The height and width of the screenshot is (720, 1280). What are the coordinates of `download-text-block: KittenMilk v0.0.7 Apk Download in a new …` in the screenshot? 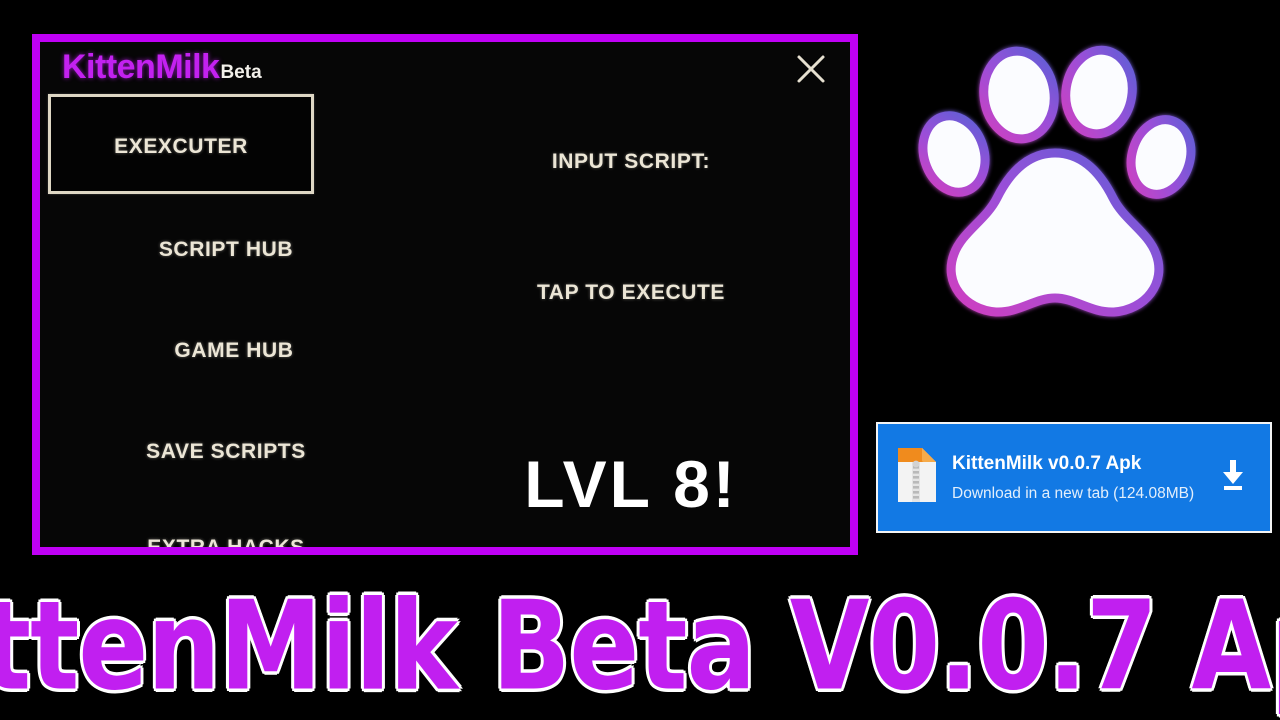 It's located at (1085, 478).